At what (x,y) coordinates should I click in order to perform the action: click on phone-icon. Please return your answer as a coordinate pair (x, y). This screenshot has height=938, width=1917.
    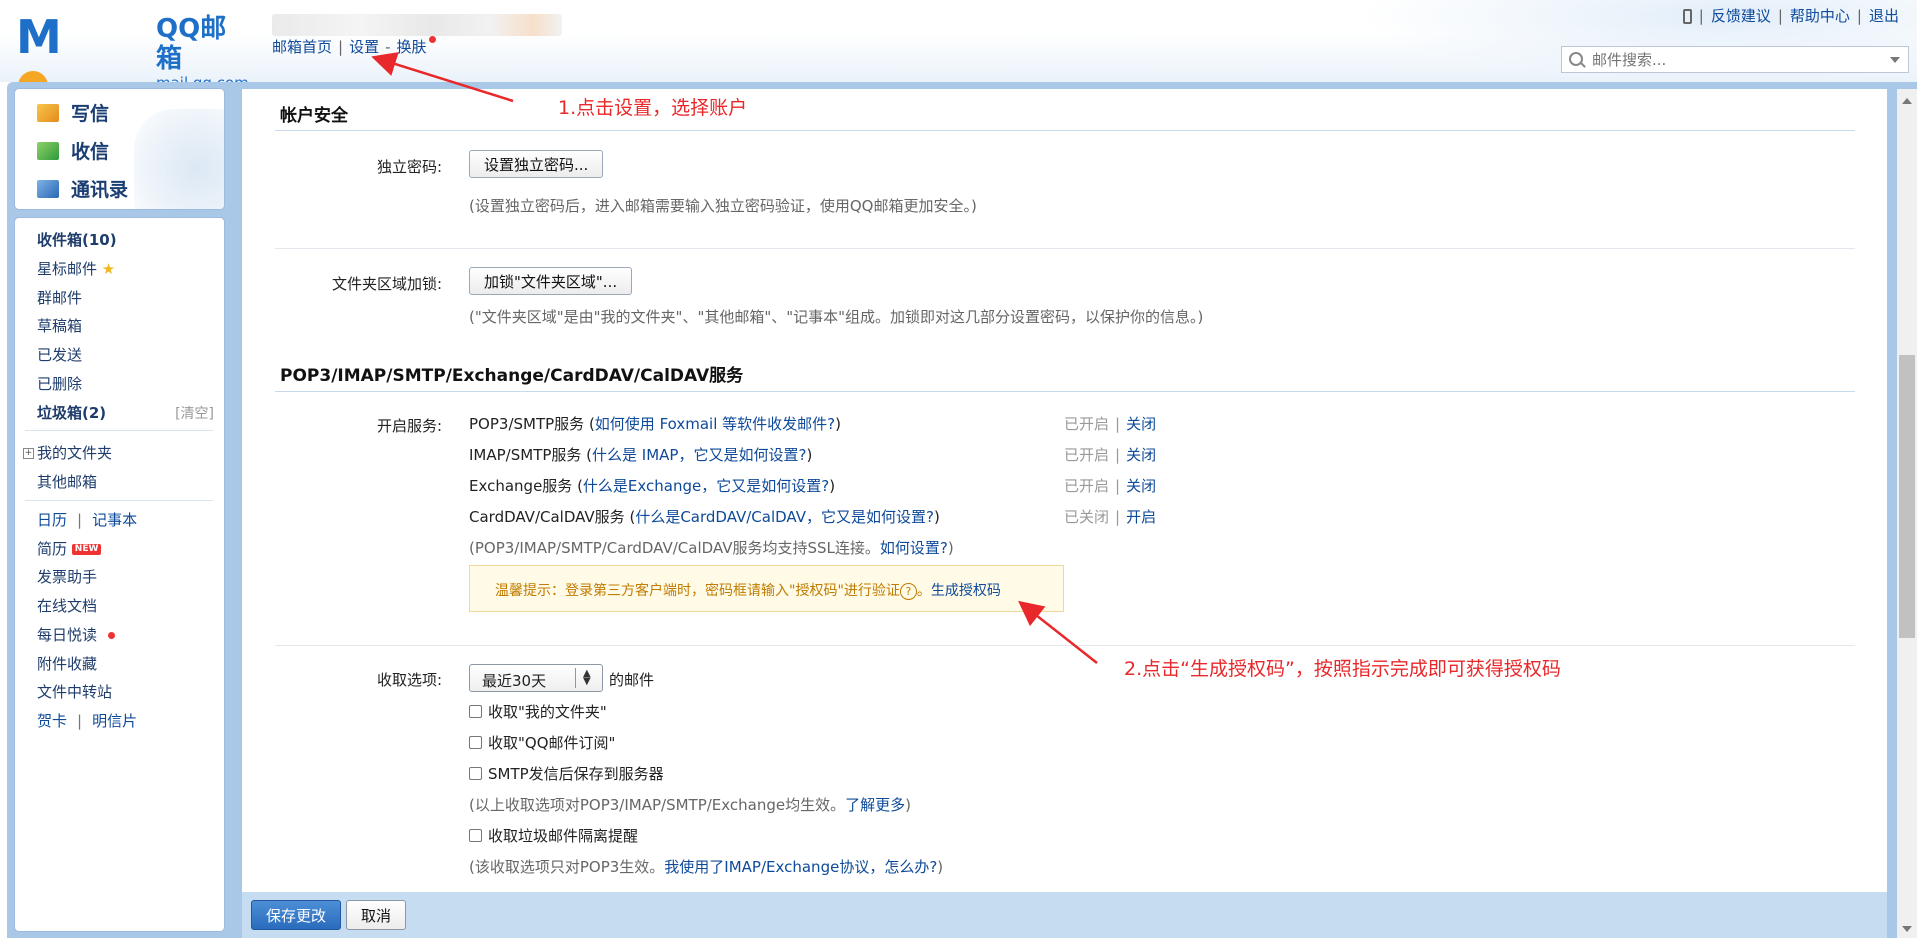
    Looking at the image, I should click on (1687, 16).